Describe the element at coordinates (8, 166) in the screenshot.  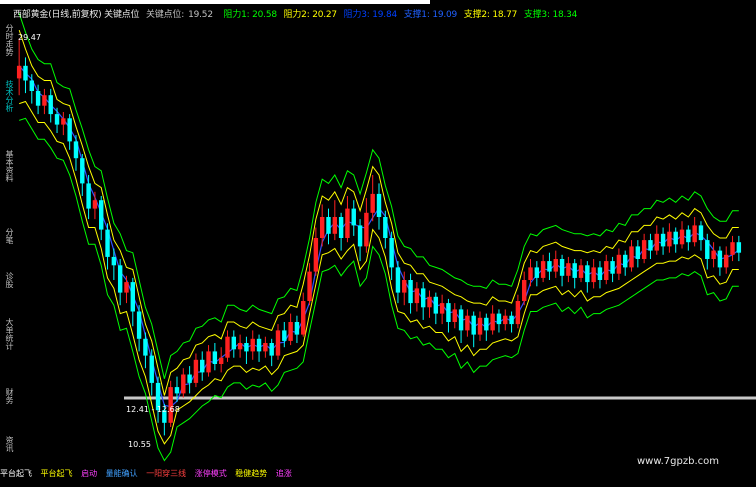
I see `tab-profile: 基本资料` at that location.